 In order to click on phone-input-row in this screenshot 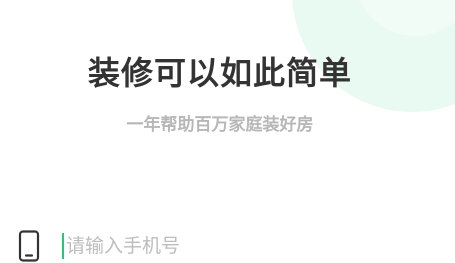, I will do `click(228, 245)`.